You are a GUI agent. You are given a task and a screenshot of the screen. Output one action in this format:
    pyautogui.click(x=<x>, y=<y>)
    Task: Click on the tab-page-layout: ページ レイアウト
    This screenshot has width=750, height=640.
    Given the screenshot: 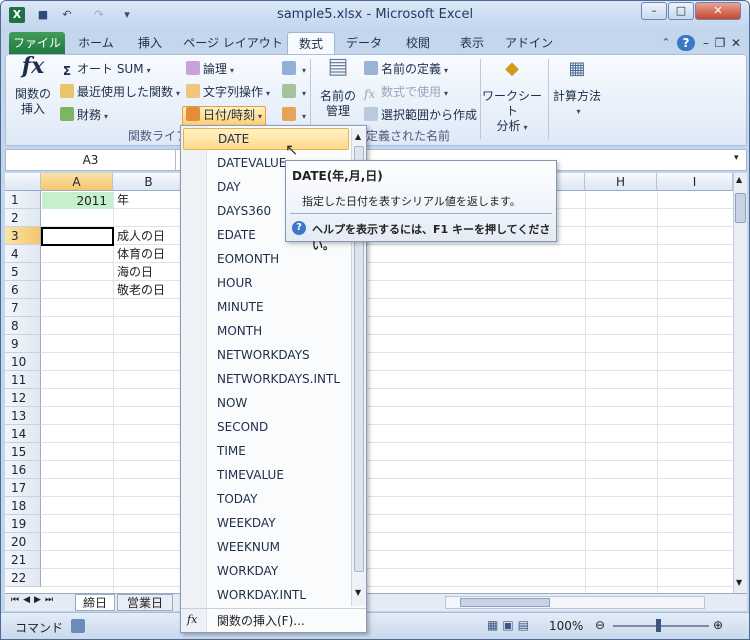 What is the action you would take?
    pyautogui.click(x=233, y=43)
    